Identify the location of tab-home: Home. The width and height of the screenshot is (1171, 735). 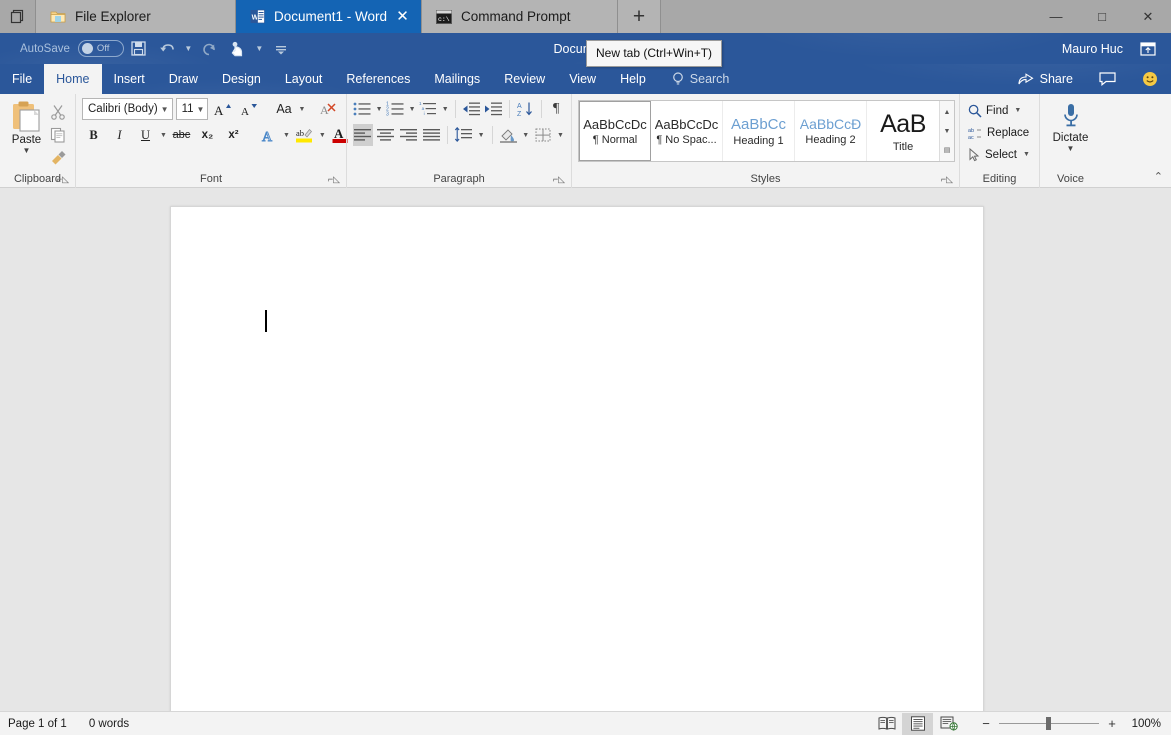
(73, 79).